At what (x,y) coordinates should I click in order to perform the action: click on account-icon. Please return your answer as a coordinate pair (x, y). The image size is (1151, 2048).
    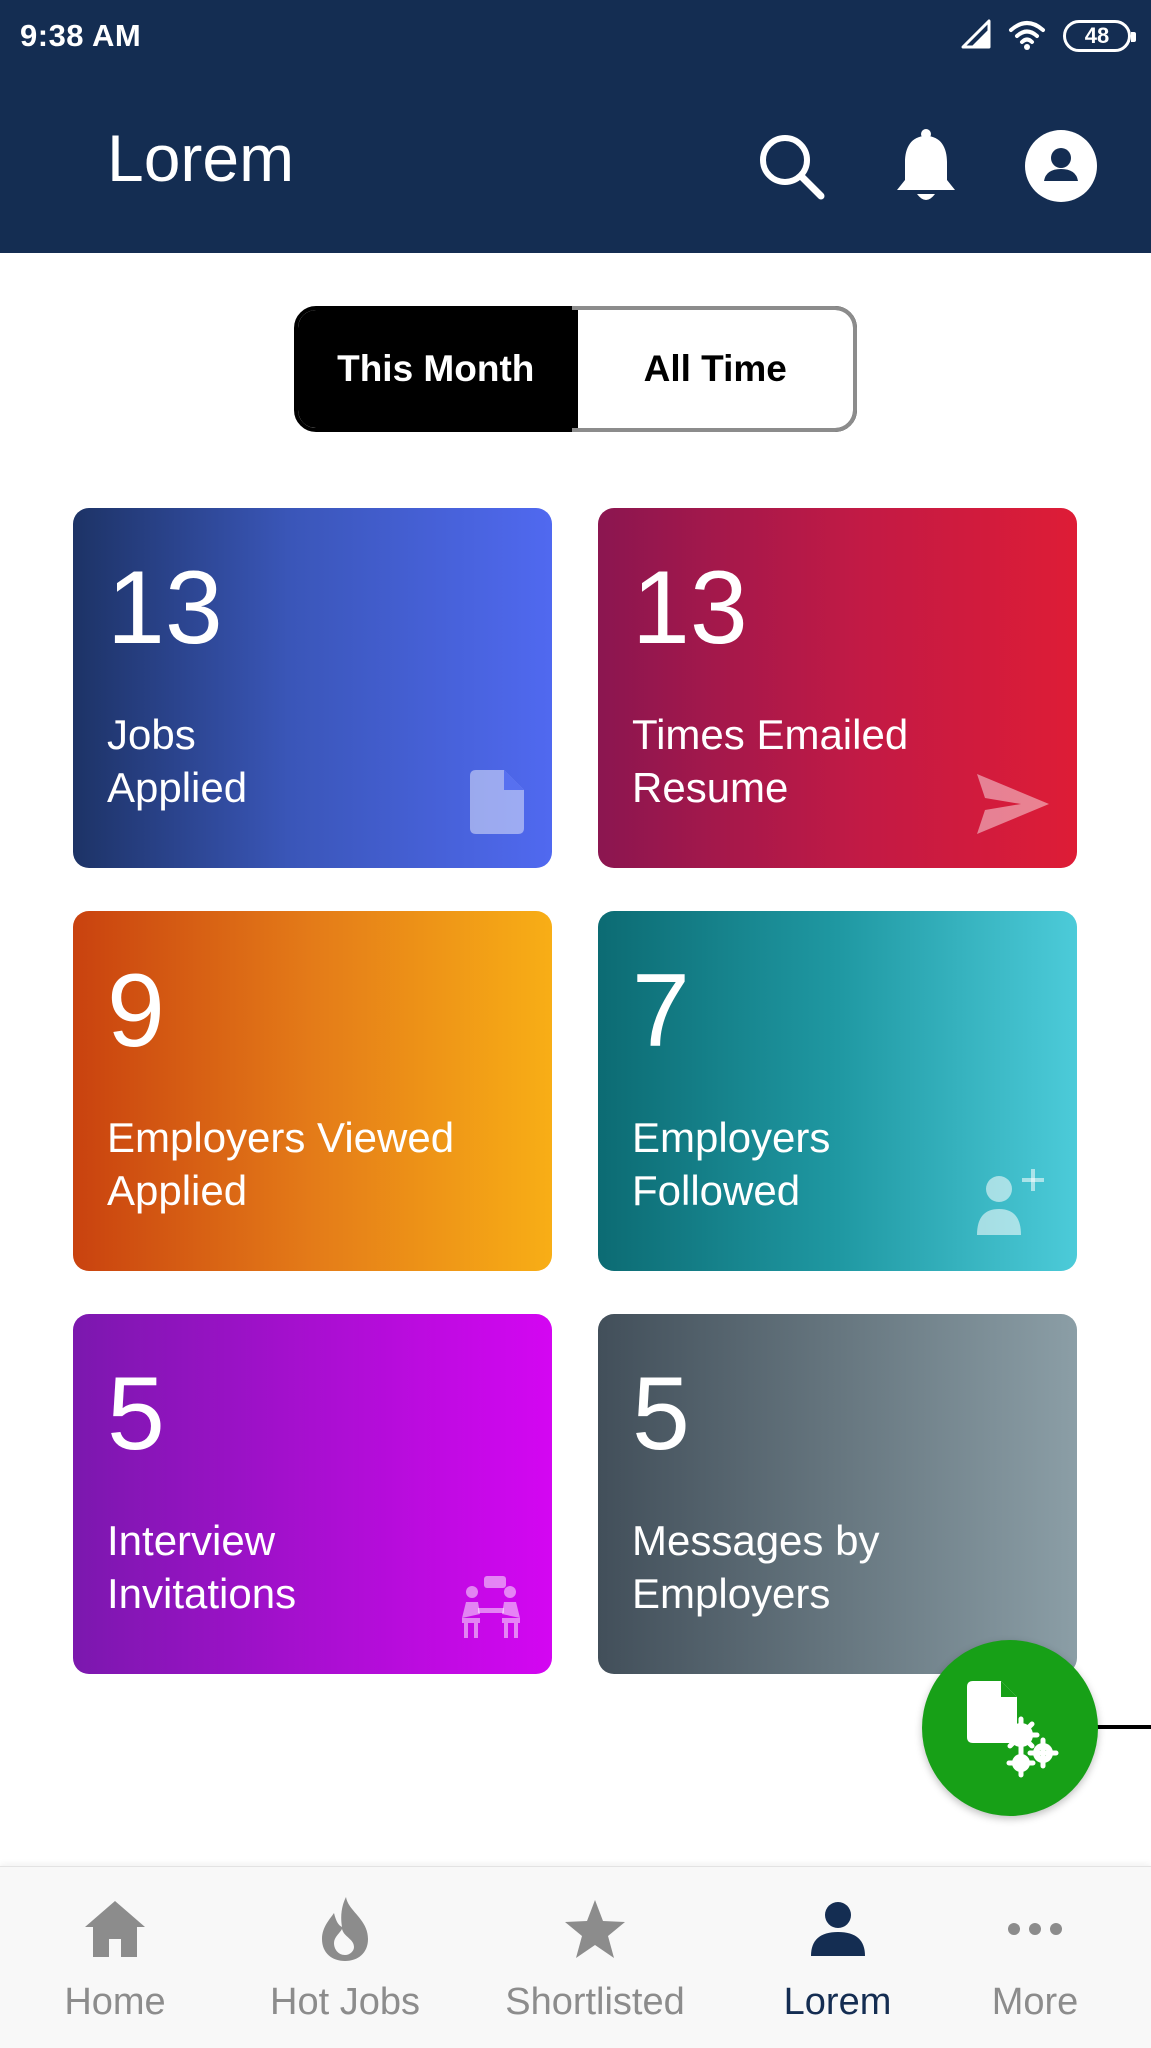
    Looking at the image, I should click on (1061, 168).